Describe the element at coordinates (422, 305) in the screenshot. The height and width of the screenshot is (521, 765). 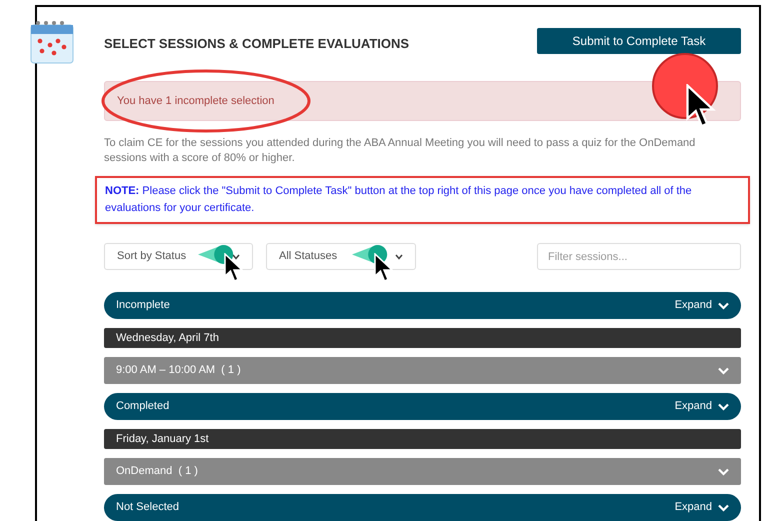
I see `status-group-bar: Incomplete Expand` at that location.